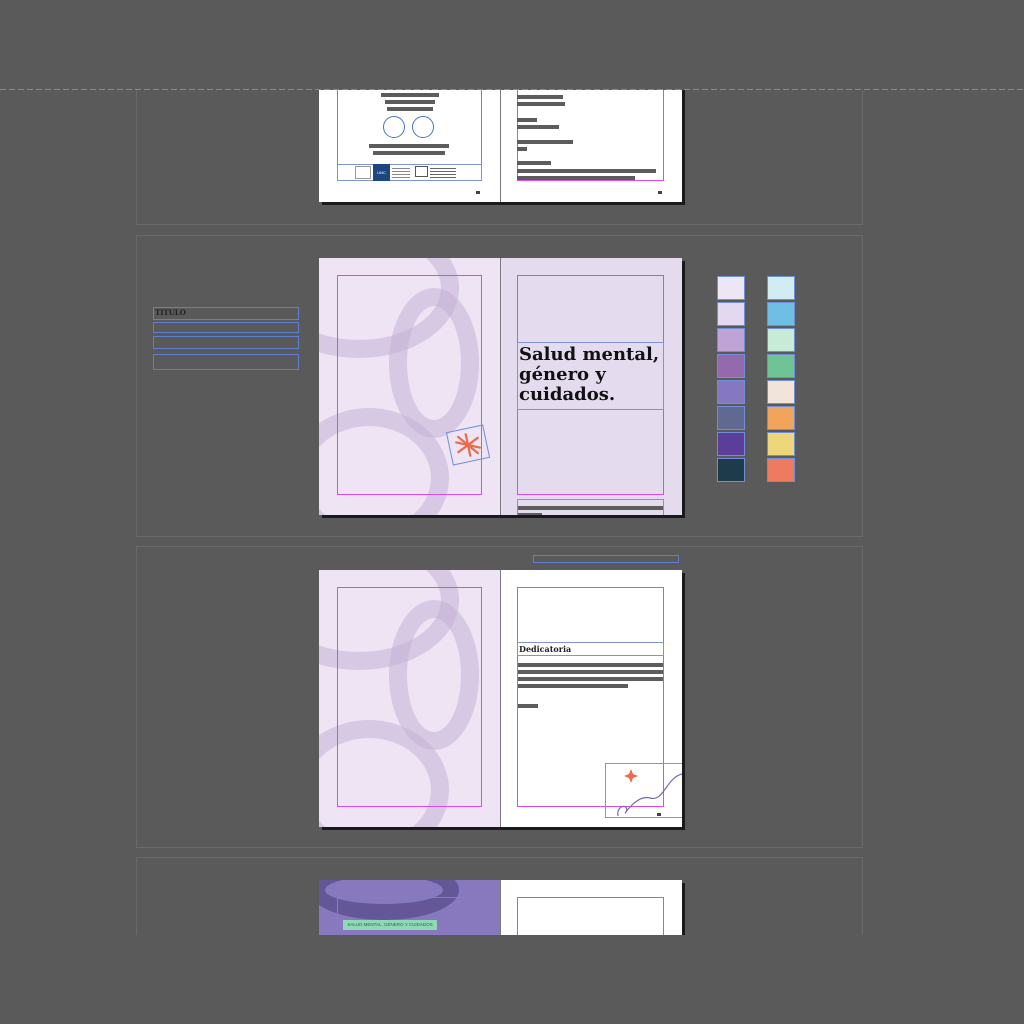 Image resolution: width=1024 pixels, height=1024 pixels. Describe the element at coordinates (589, 354) in the screenshot. I see `cover-title-line: Salud mental,` at that location.